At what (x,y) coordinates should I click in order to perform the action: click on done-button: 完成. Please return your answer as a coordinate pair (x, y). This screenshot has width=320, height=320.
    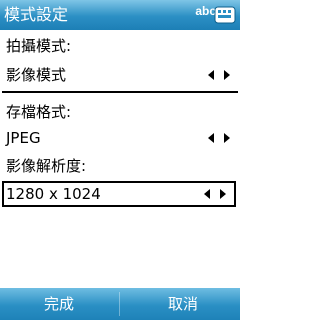
    Looking at the image, I should click on (59, 304).